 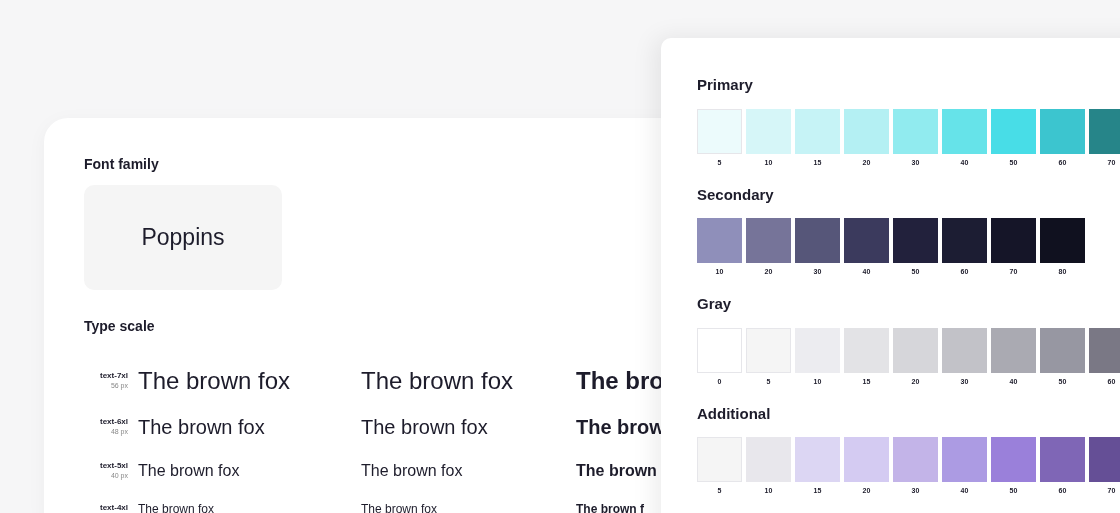 I want to click on token-label: text-5xl, so click(x=114, y=465).